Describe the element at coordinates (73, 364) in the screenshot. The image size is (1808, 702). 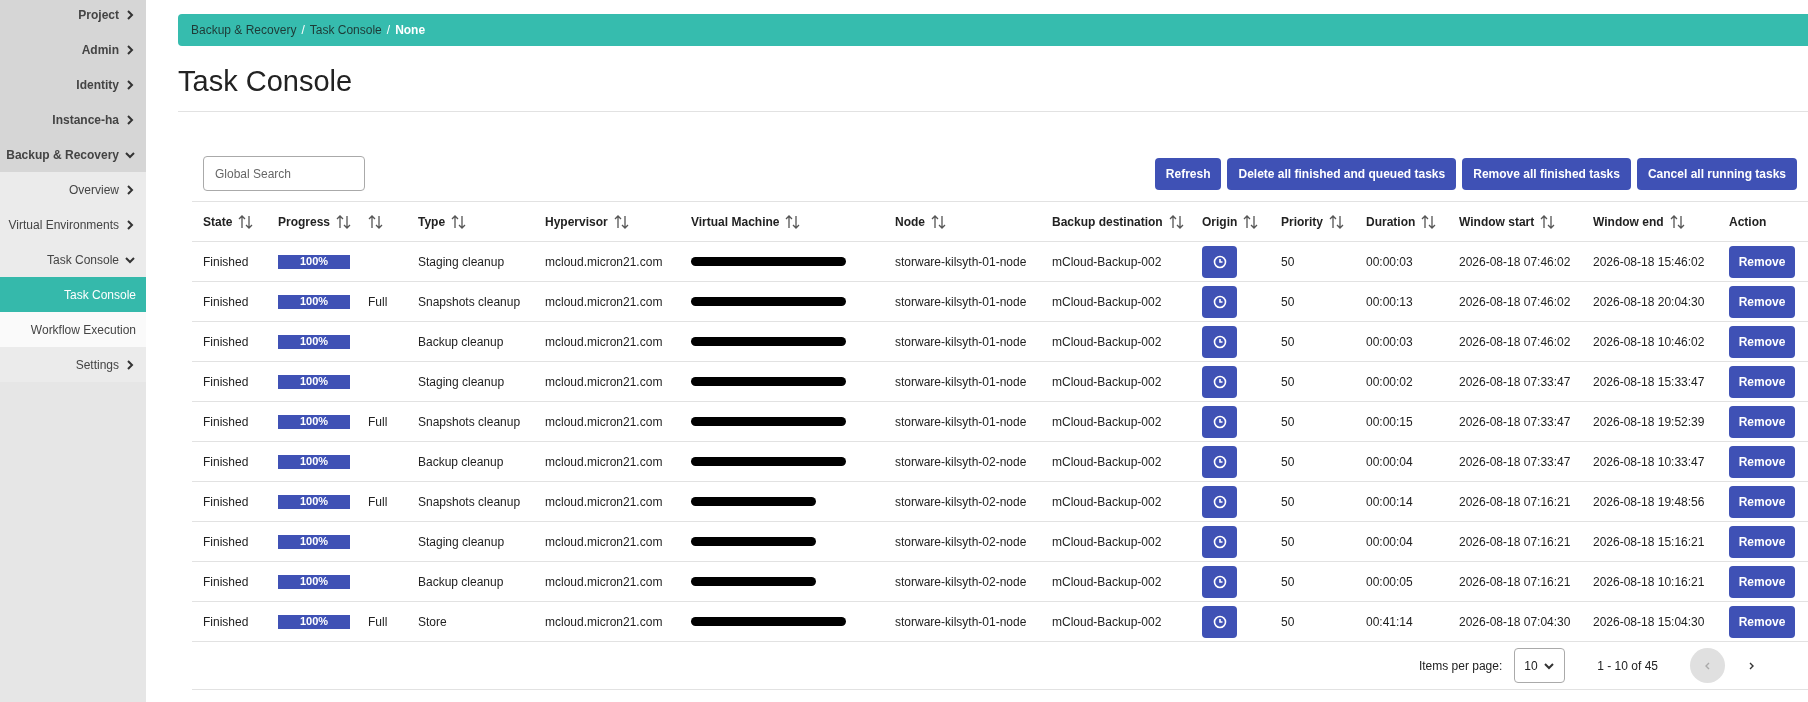
I see `sidebar-item: Settings` at that location.